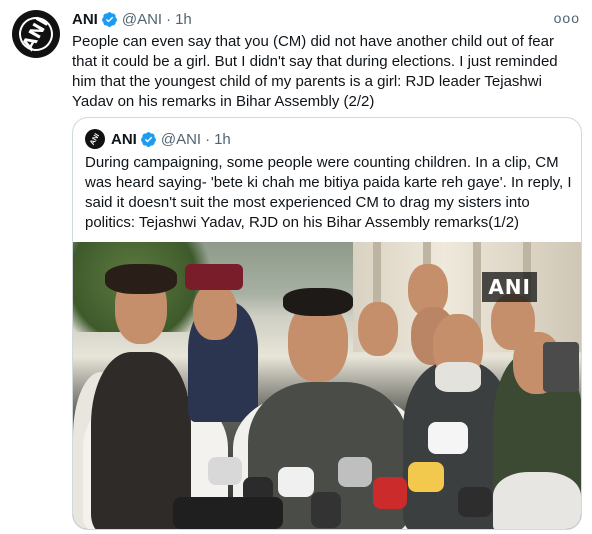 This screenshot has width=592, height=534. Describe the element at coordinates (214, 277) in the screenshot. I see `person-cap` at that location.